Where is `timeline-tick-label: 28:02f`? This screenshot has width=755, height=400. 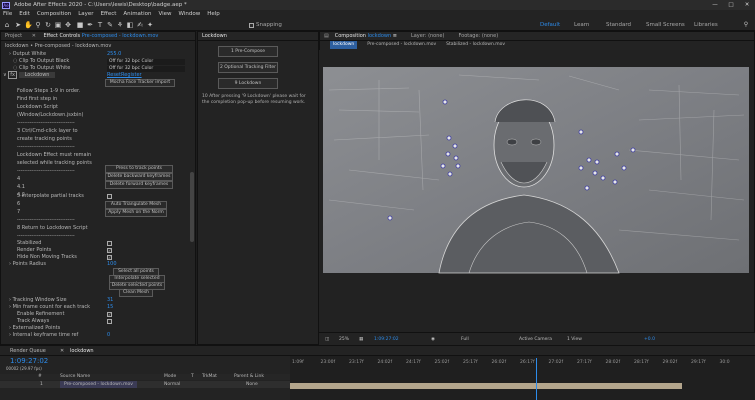
timeline-tick-label: 28:02f is located at coordinates (613, 362).